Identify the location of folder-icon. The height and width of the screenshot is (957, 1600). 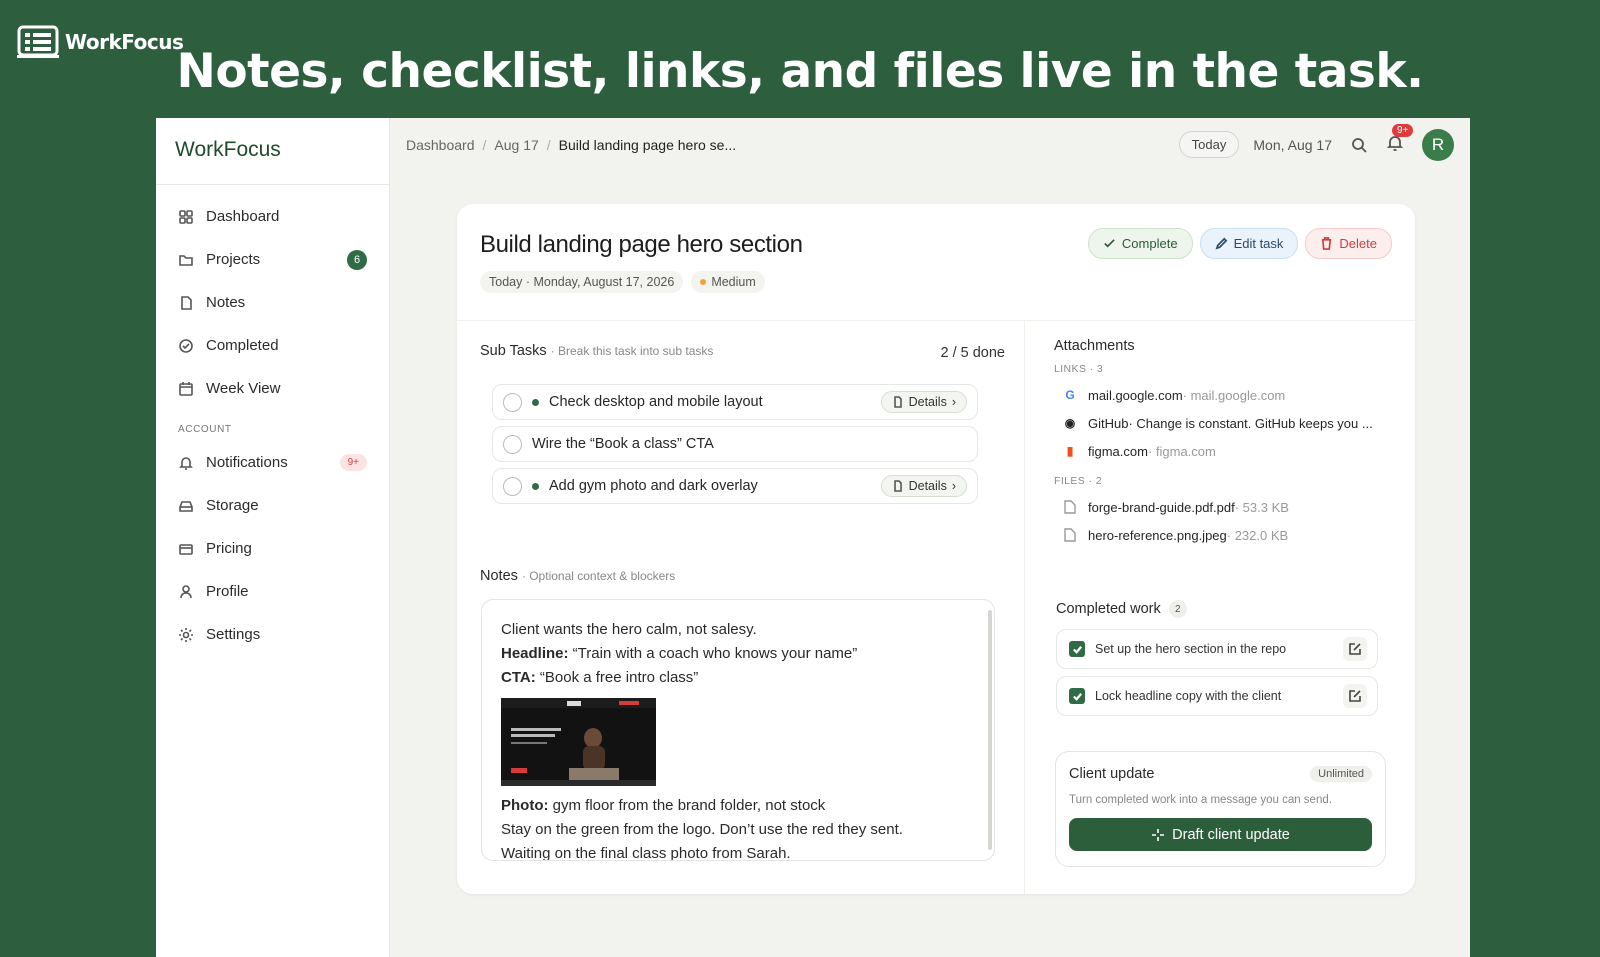
(186, 260).